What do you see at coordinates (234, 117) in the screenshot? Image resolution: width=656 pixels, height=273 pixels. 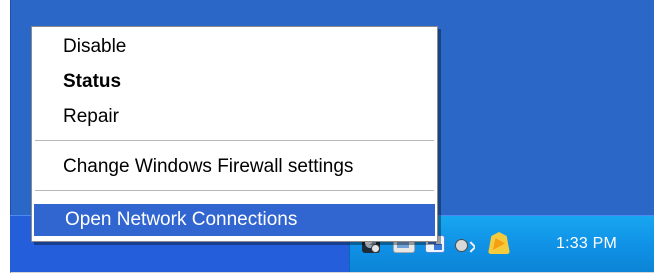 I see `menu-item-repair: Repair` at bounding box center [234, 117].